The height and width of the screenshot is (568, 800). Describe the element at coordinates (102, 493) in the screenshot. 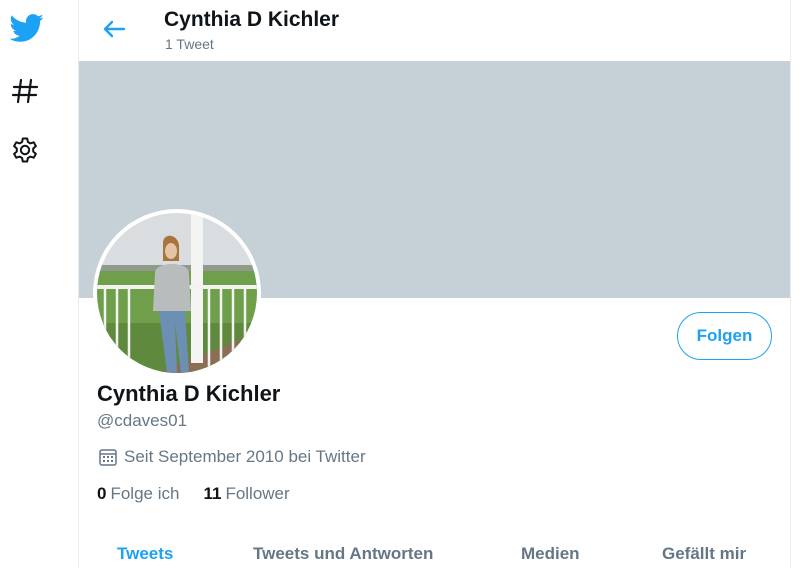

I see `following-count: 0` at that location.